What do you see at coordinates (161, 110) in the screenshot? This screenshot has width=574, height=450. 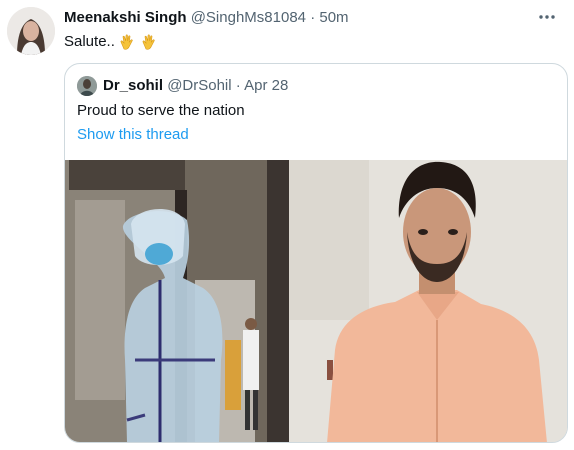 I see `quoted-text: Proud to serve the nation` at bounding box center [161, 110].